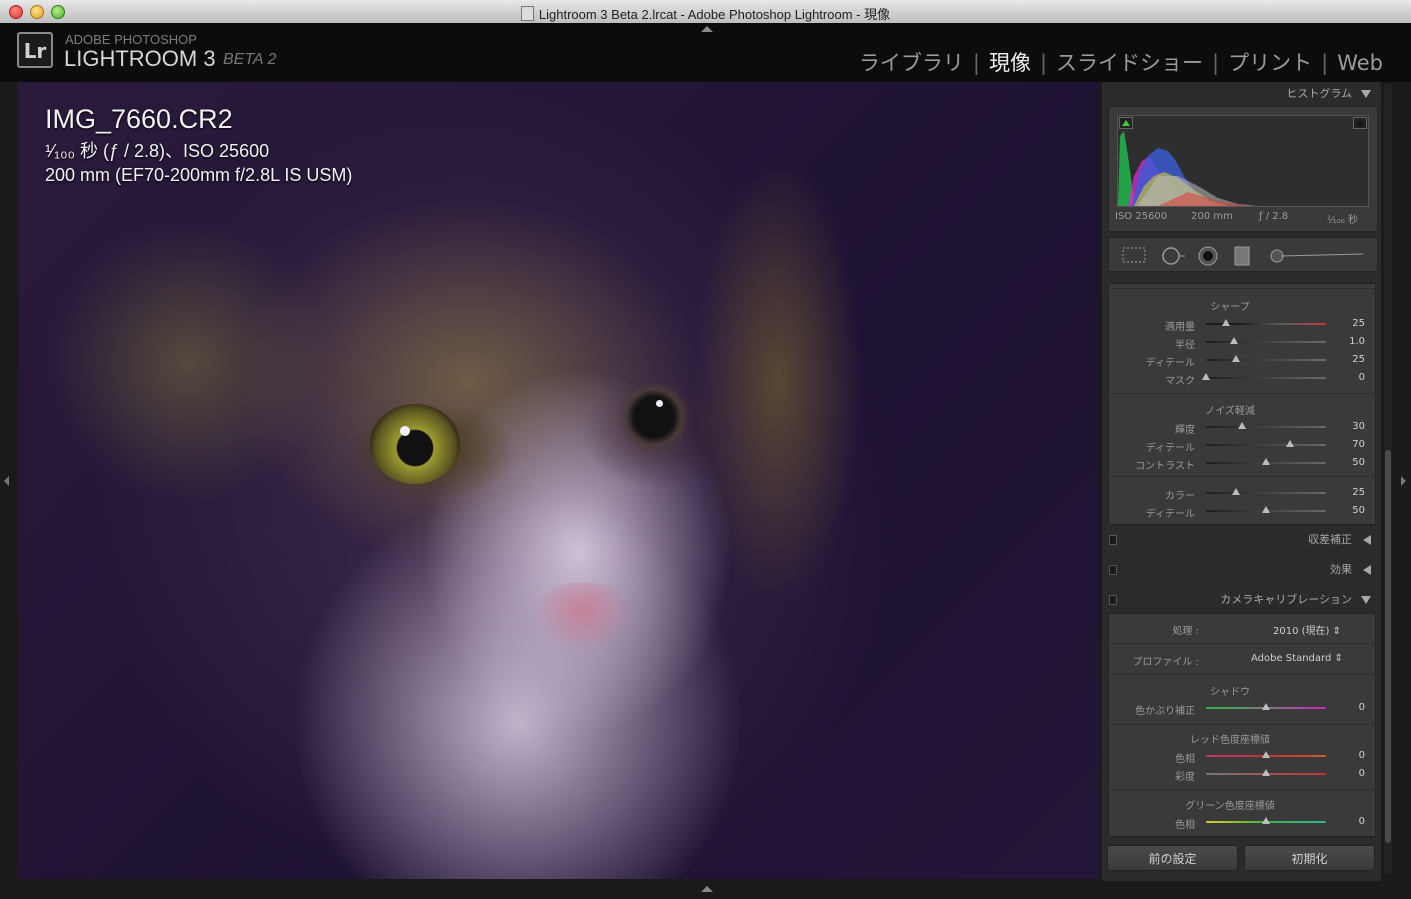  I want to click on left-panel-toggle-icon, so click(6, 481).